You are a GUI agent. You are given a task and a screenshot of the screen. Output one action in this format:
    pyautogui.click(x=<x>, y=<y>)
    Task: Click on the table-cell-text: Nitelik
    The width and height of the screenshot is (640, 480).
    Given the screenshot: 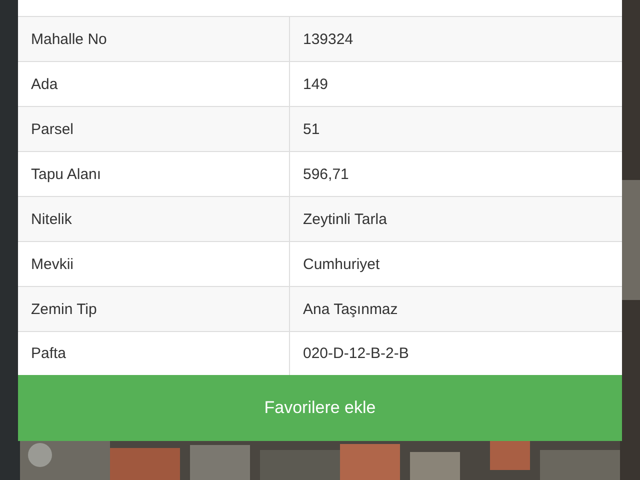 What is the action you would take?
    pyautogui.click(x=51, y=220)
    